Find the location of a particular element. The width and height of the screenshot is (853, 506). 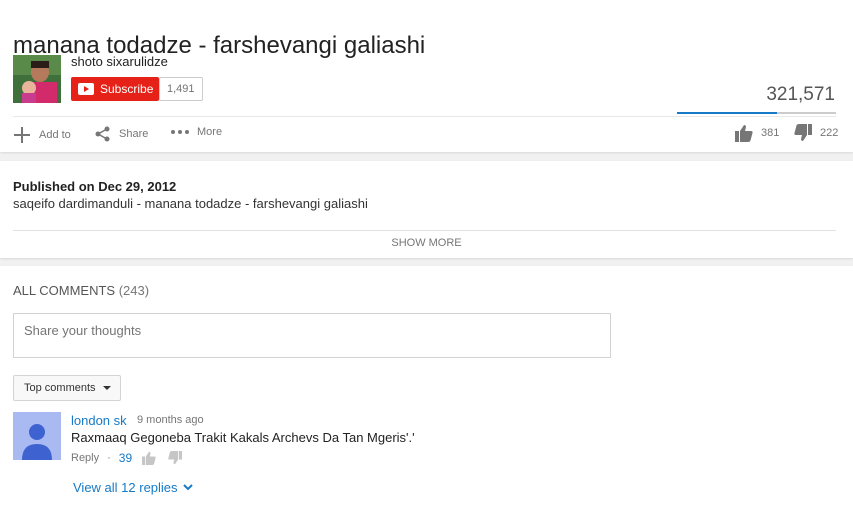

comment-score: 39 is located at coordinates (125, 458).